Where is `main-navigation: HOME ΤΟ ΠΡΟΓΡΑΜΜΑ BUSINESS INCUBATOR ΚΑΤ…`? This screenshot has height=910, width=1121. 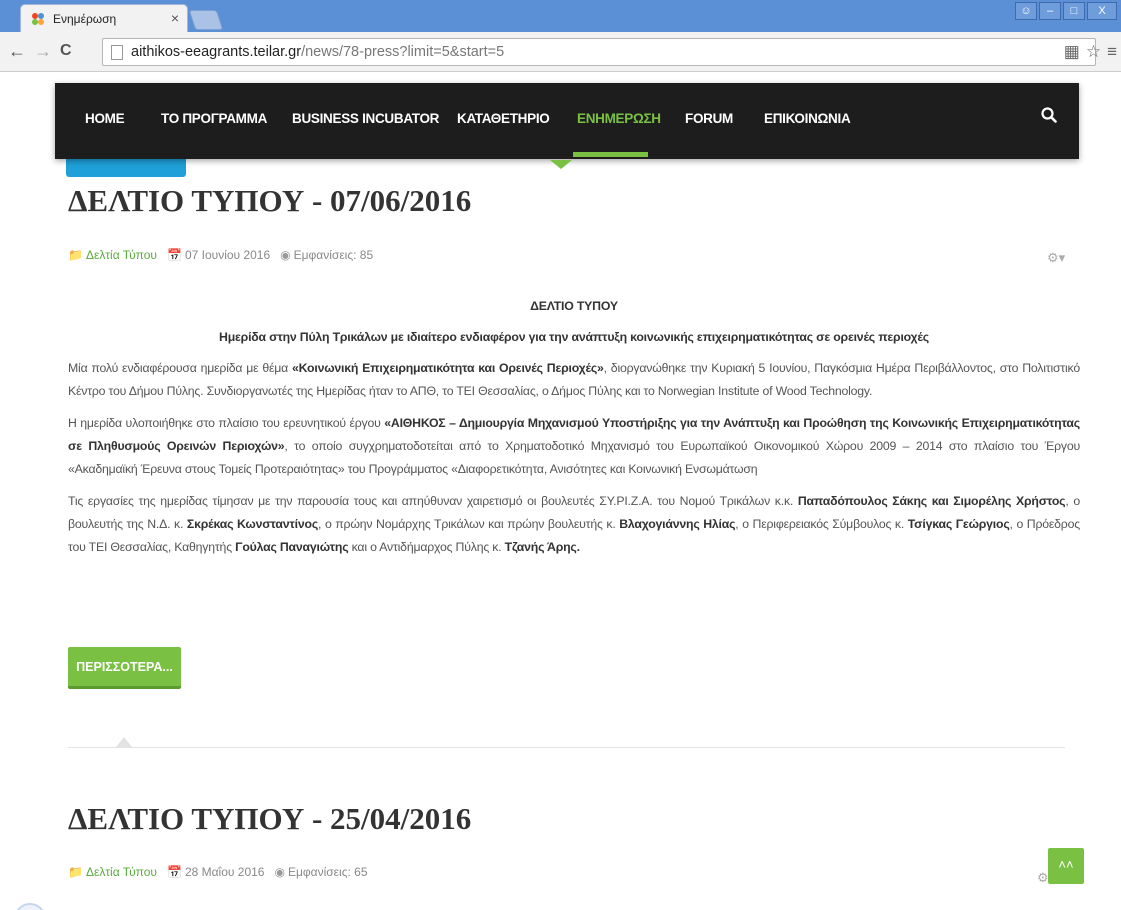 main-navigation: HOME ΤΟ ΠΡΟΓΡΑΜΜΑ BUSINESS INCUBATOR ΚΑΤ… is located at coordinates (567, 121).